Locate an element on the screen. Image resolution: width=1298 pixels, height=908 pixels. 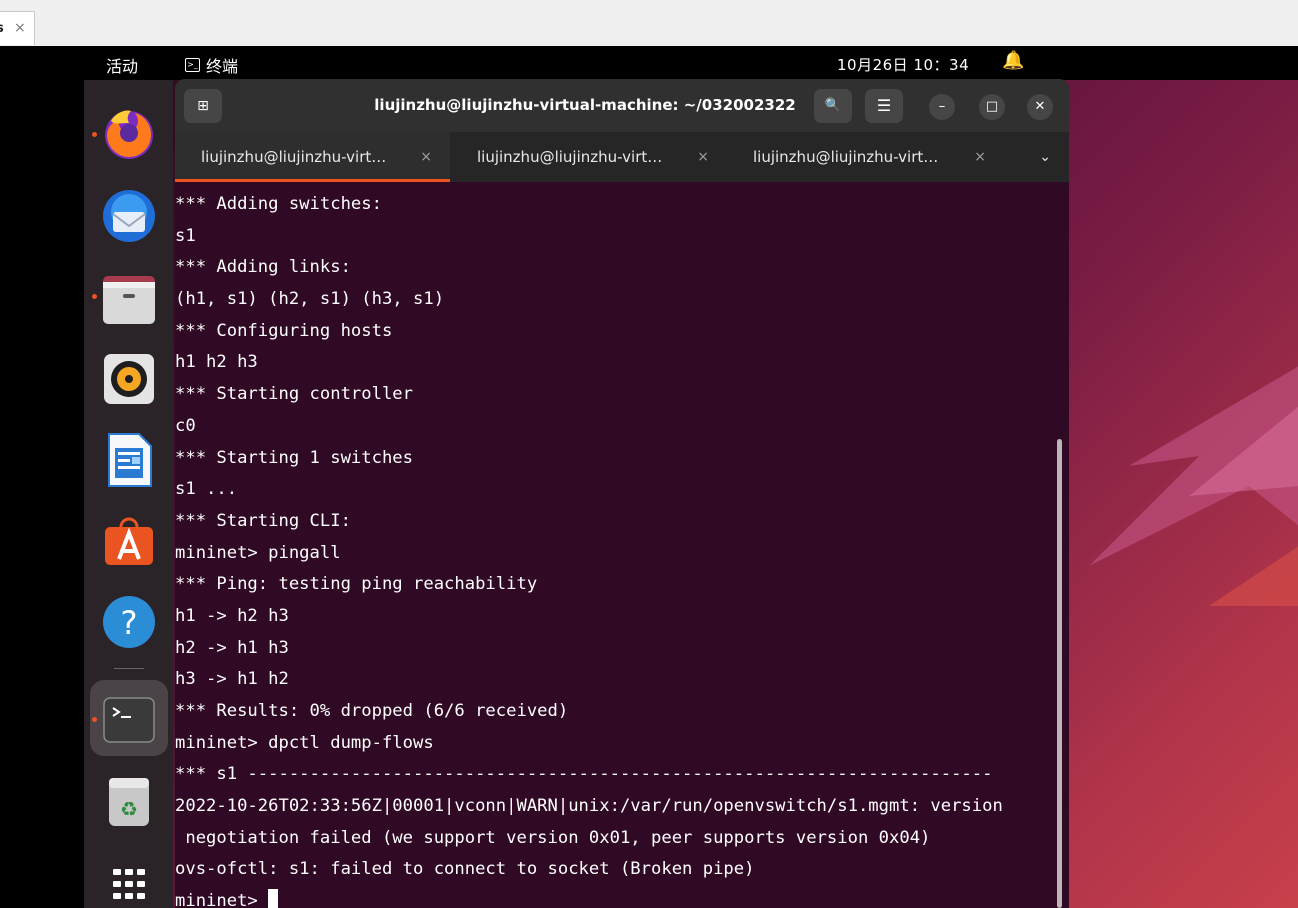
search-icon: 🔍 is located at coordinates (833, 105).